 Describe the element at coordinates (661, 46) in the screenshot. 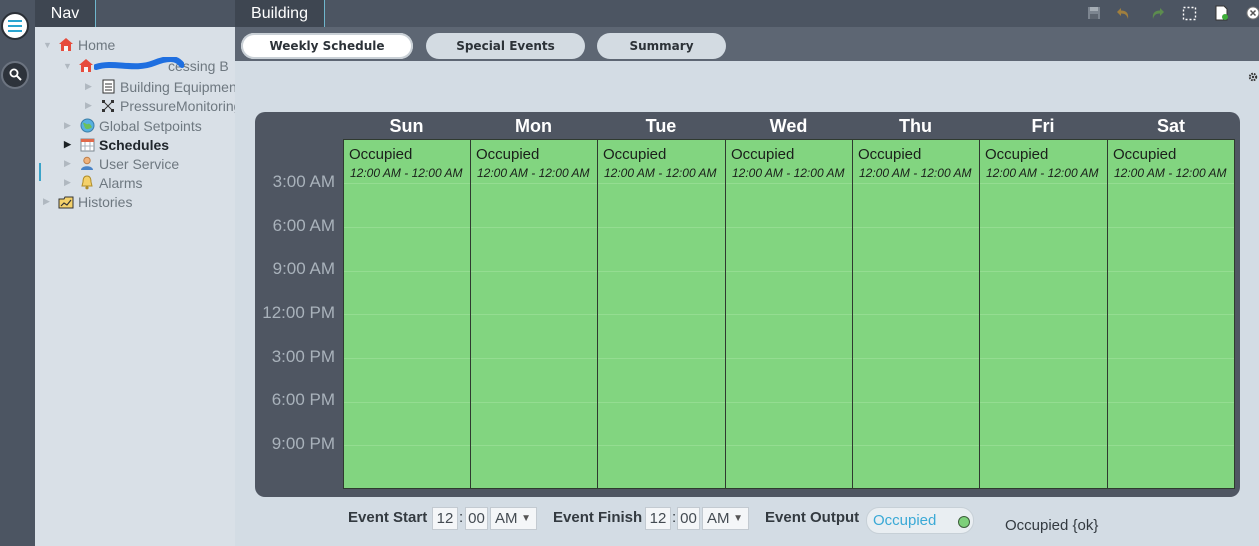

I see `tab-summary: Summary` at that location.